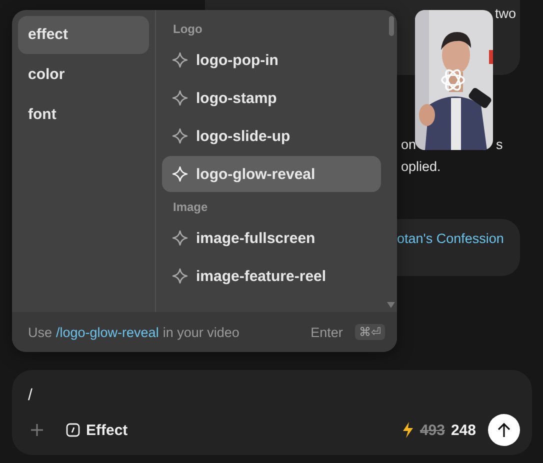 This screenshot has width=543, height=463. Describe the element at coordinates (271, 276) in the screenshot. I see `command-item: image-feature-reel` at that location.